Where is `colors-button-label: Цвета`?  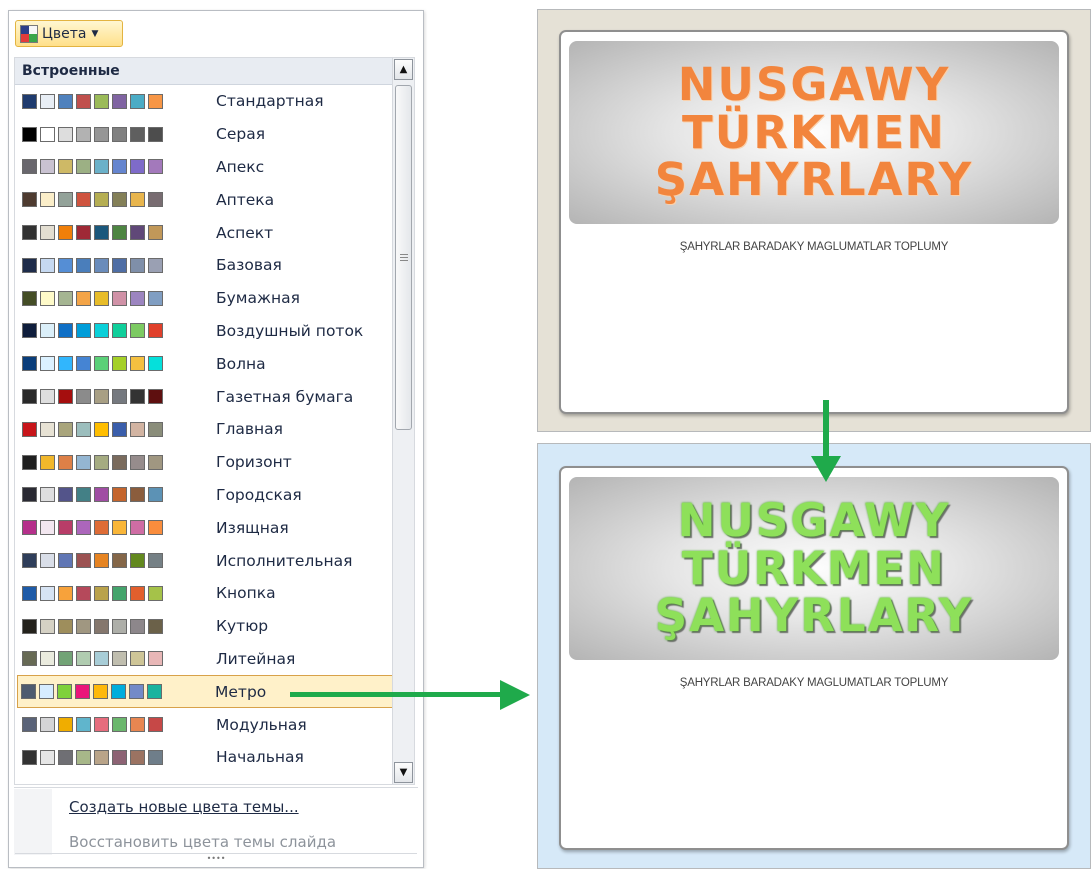 colors-button-label: Цвета is located at coordinates (64, 33).